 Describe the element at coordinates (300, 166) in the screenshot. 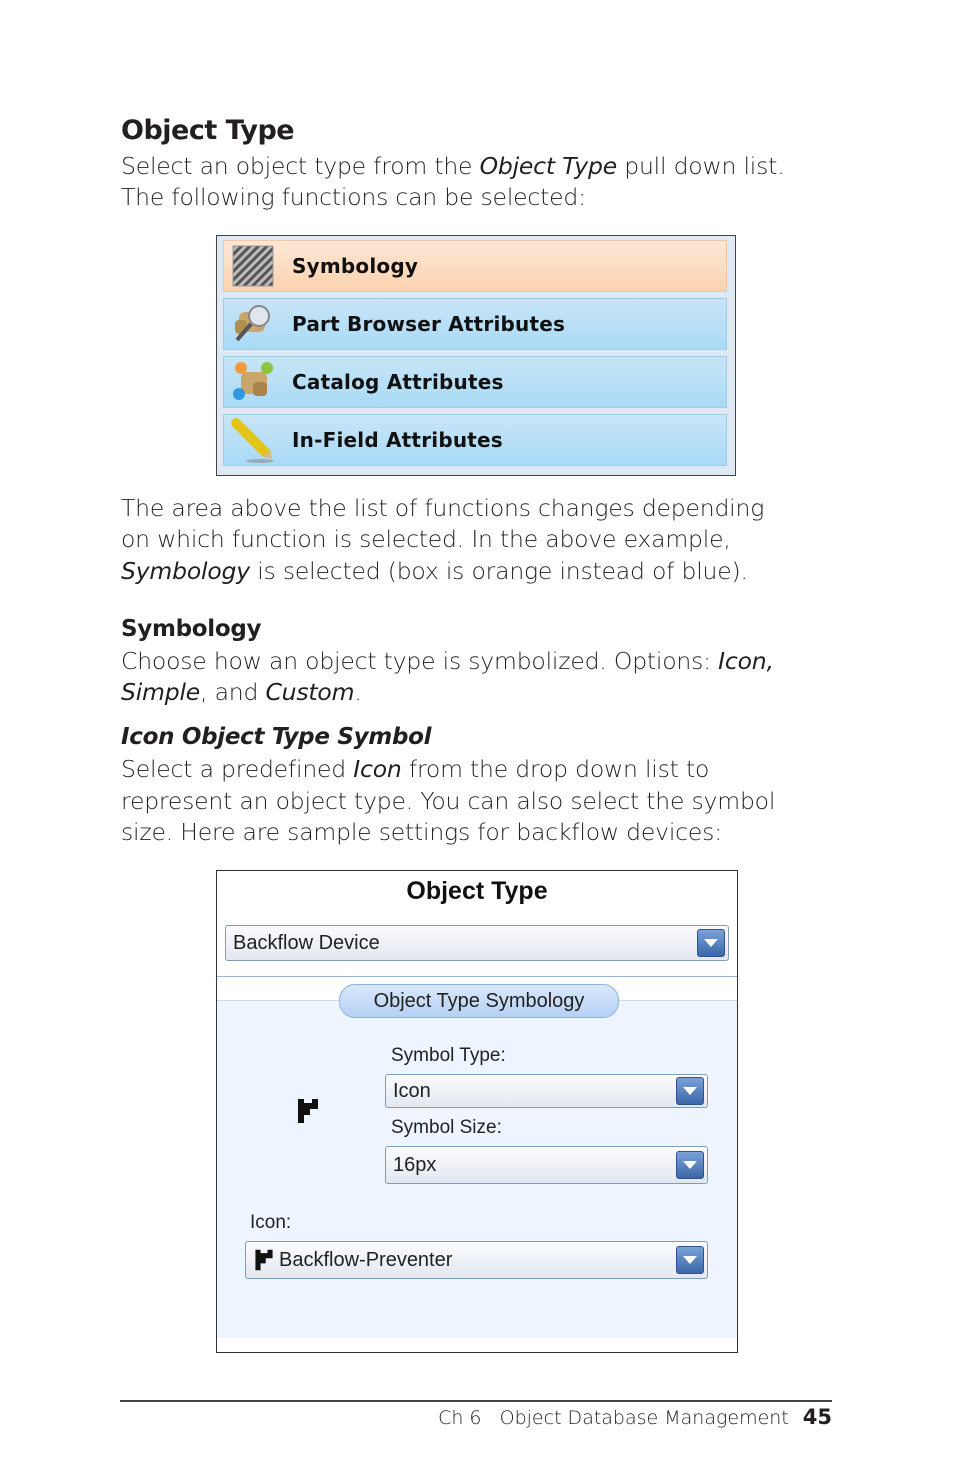

I see `text: Select an object type from the` at that location.